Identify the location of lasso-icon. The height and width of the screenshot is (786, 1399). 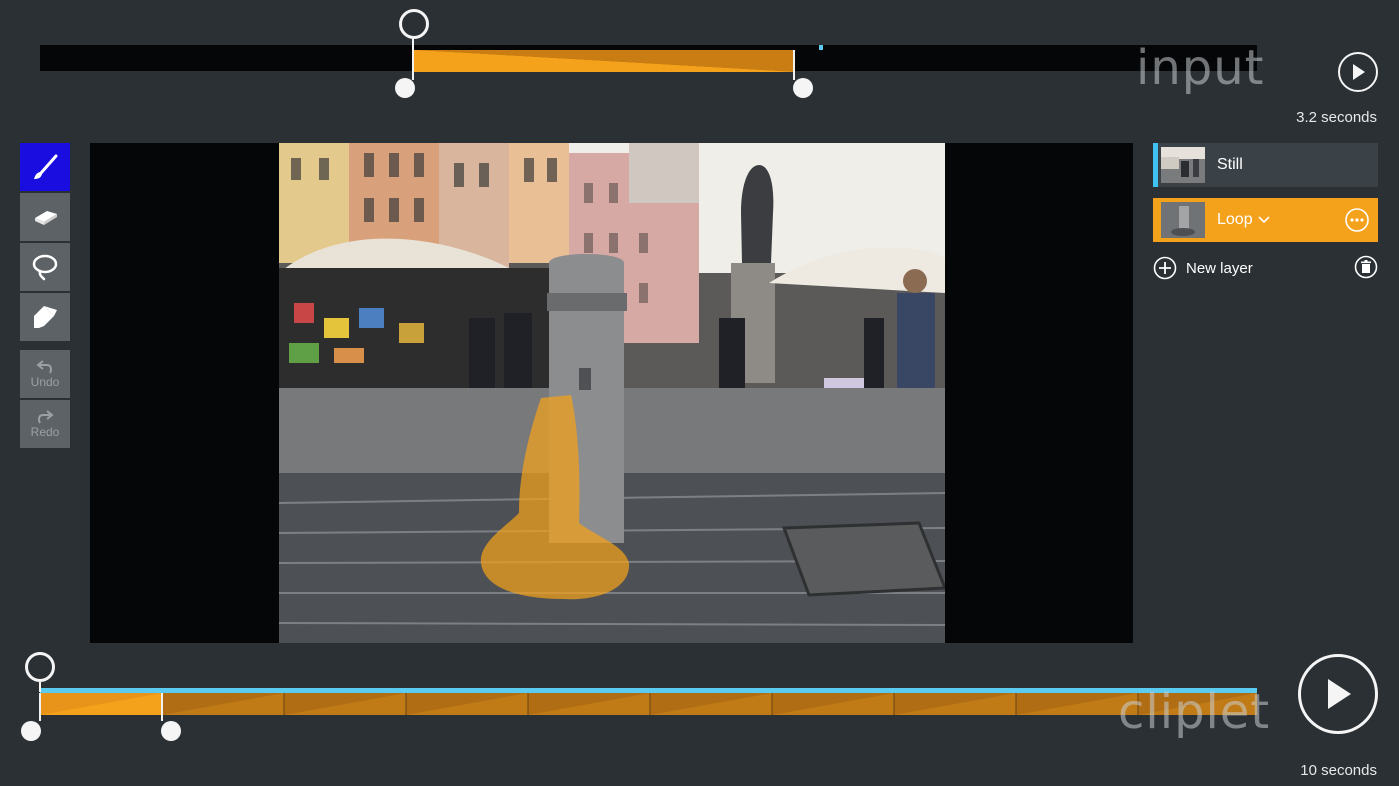
(45, 267).